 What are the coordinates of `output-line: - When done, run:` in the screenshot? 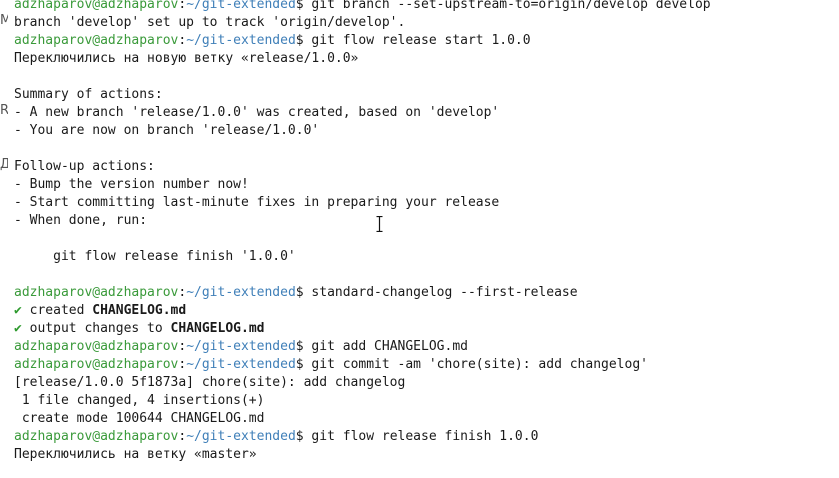 It's located at (81, 220).